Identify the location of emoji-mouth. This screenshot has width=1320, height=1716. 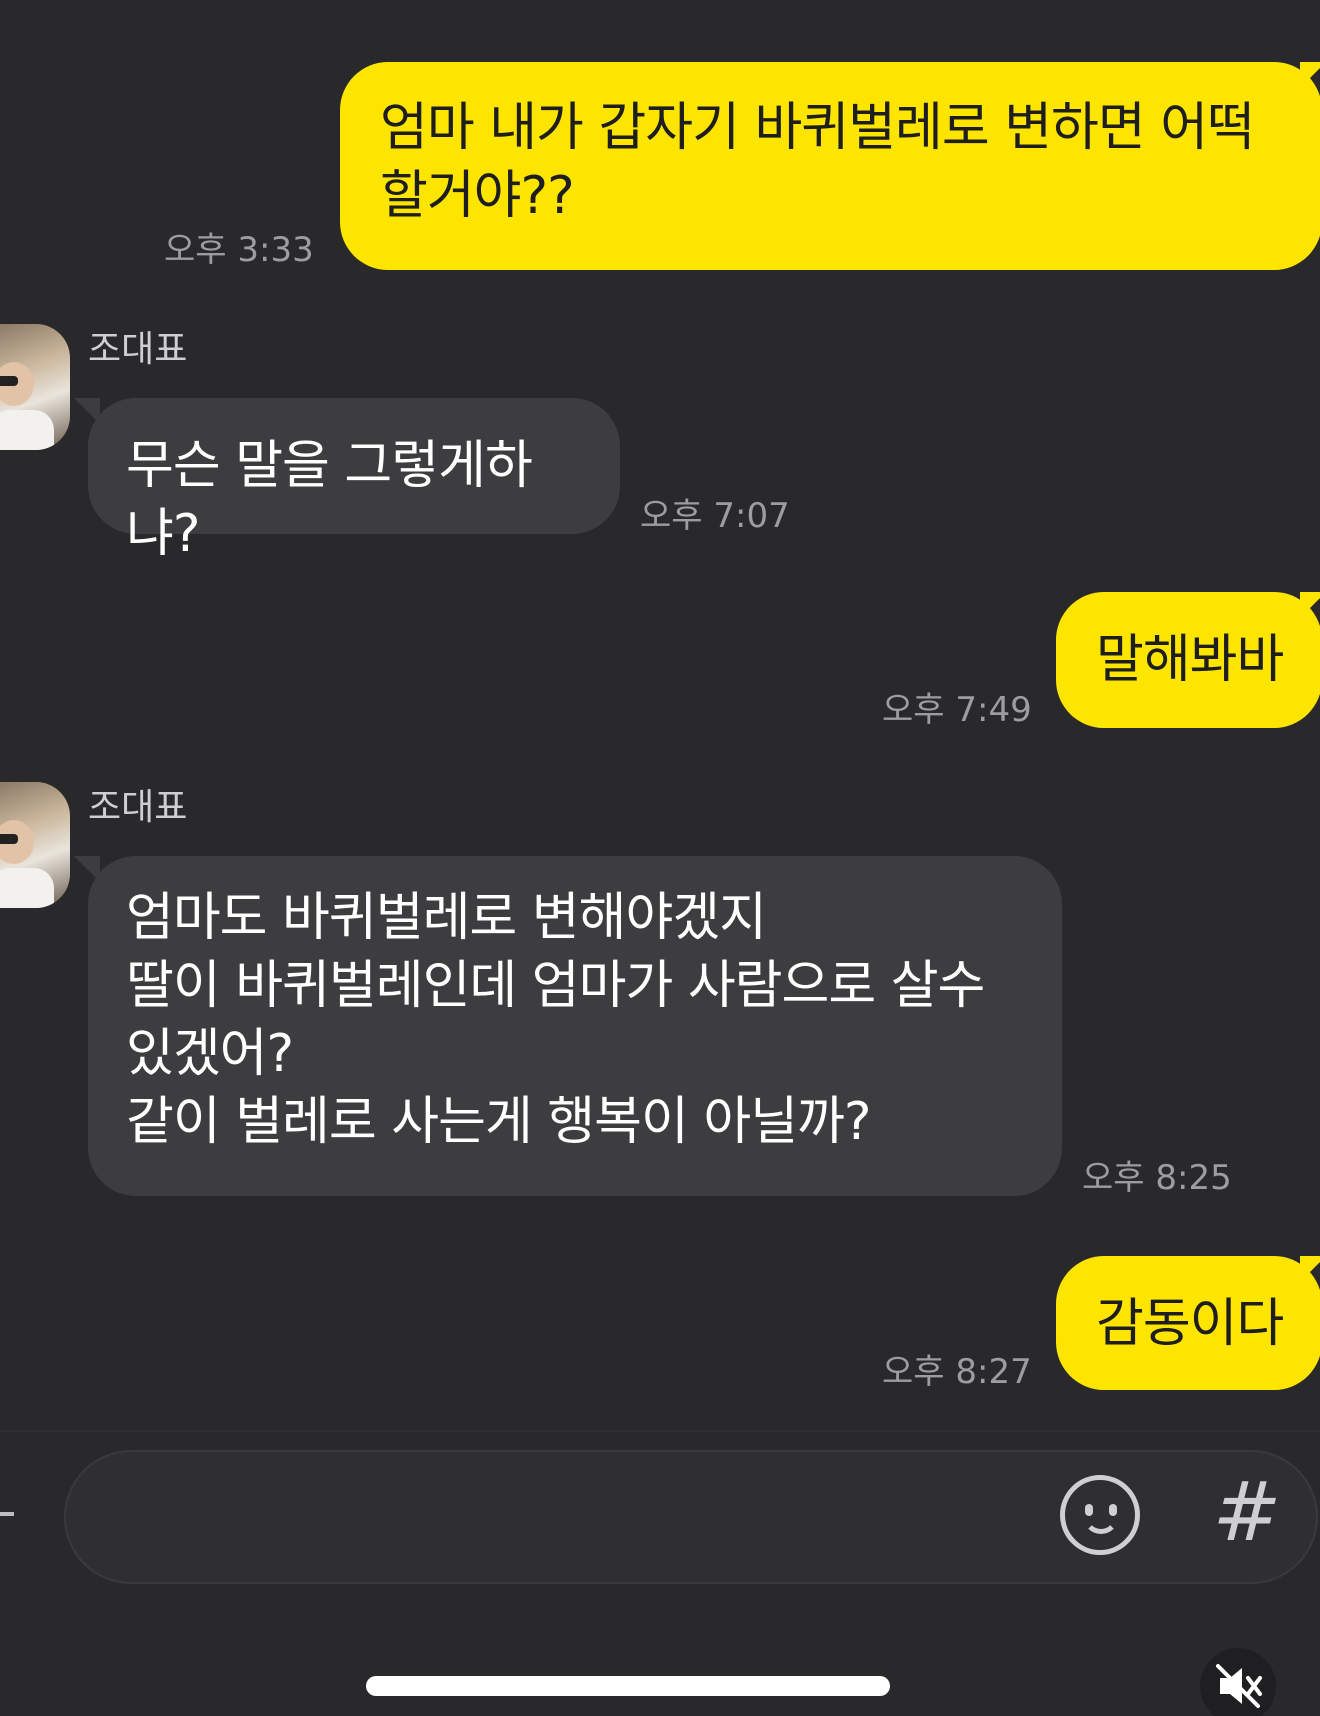
(1101, 1522).